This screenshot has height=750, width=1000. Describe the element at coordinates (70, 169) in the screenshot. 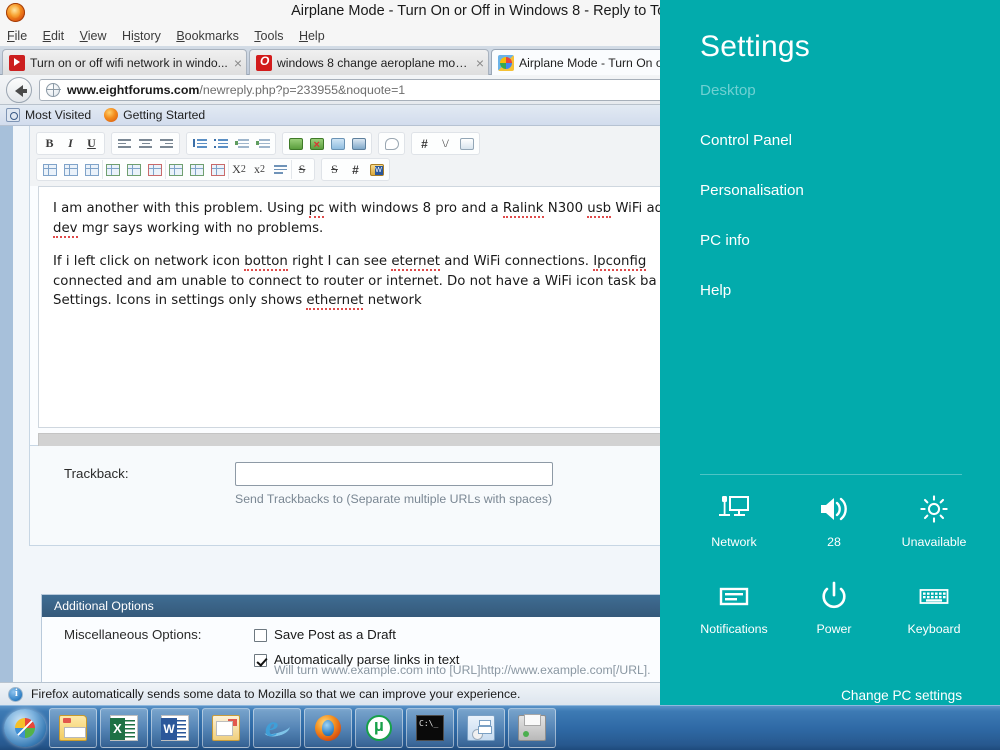

I see `table-properties-icon` at that location.